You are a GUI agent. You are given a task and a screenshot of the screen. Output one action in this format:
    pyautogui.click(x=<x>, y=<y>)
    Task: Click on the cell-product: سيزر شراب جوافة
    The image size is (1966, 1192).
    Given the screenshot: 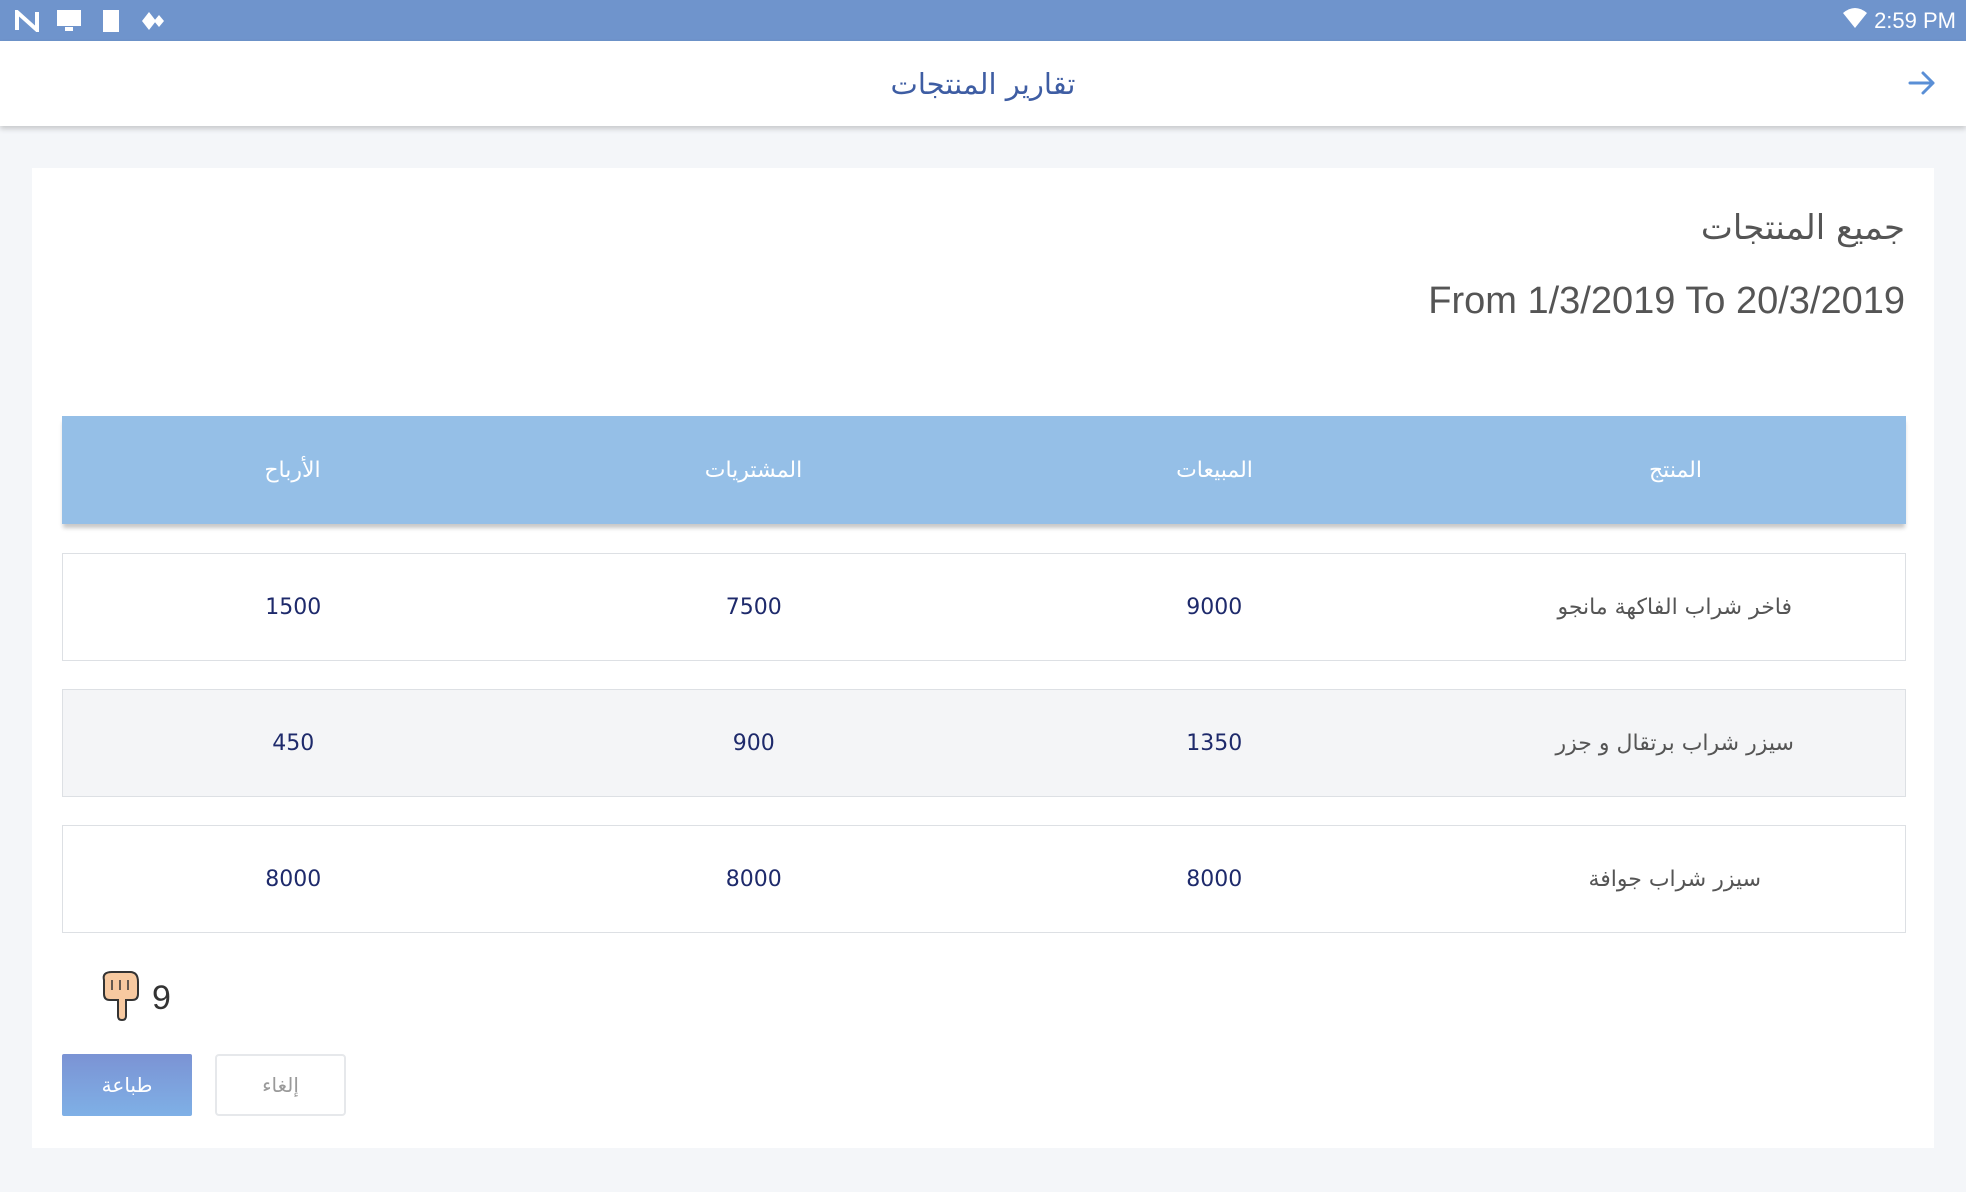 What is the action you would take?
    pyautogui.click(x=1675, y=879)
    